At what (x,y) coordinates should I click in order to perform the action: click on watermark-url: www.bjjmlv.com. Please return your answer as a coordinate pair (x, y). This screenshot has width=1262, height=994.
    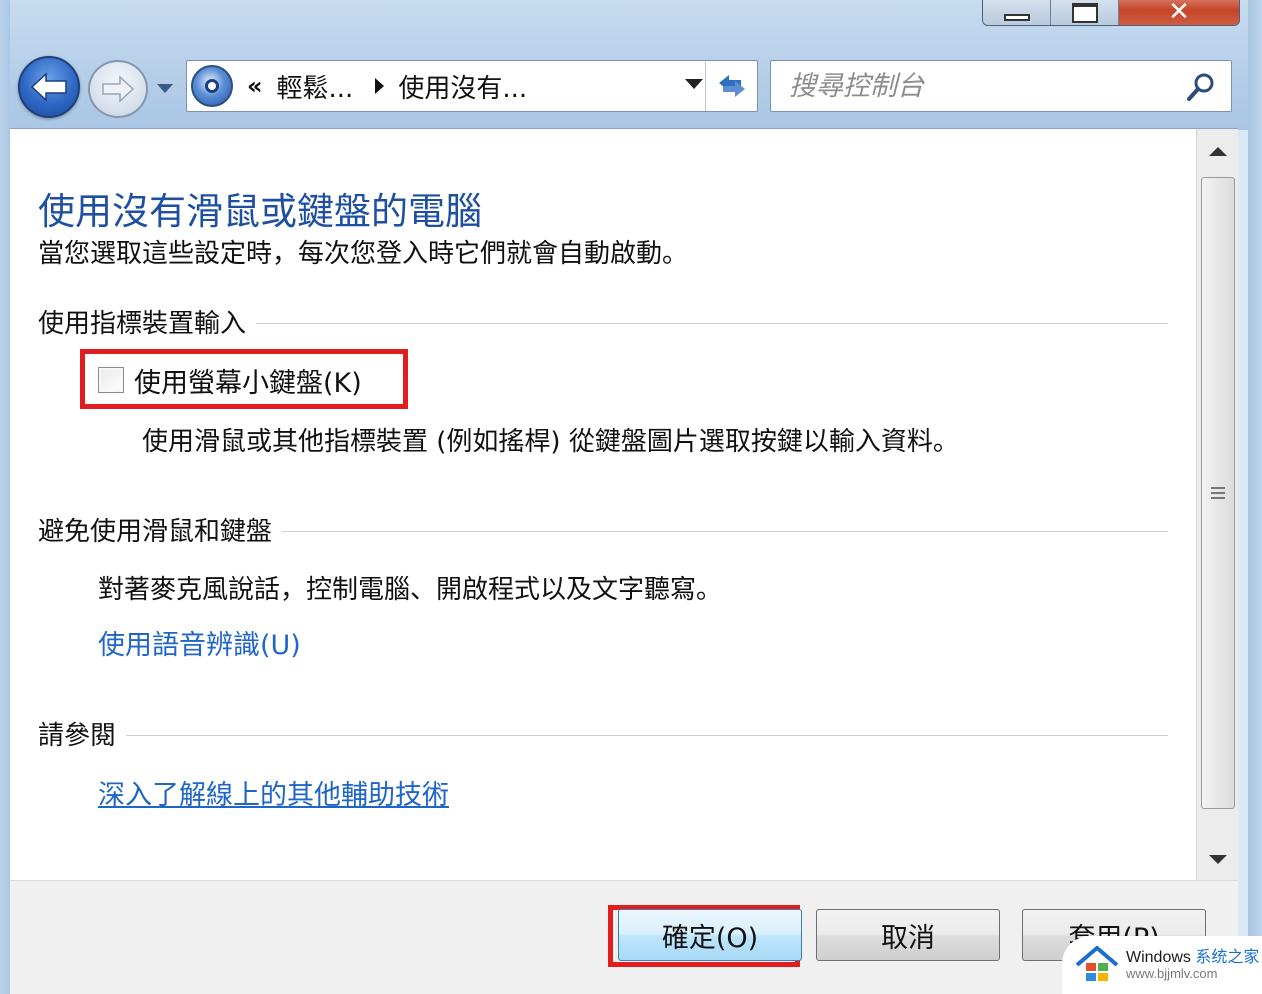
    Looking at the image, I should click on (1172, 973).